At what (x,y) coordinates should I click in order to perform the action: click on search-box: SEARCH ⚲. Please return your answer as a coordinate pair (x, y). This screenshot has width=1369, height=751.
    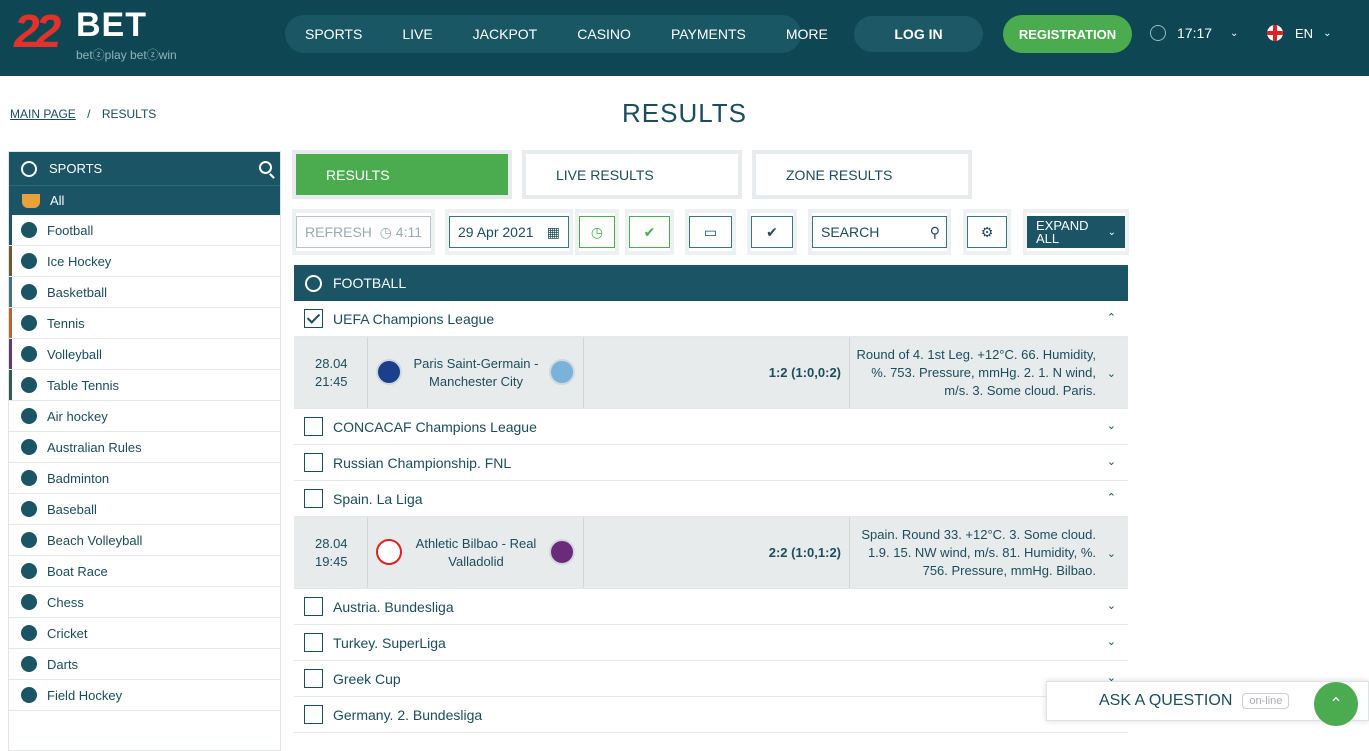
    Looking at the image, I should click on (879, 232).